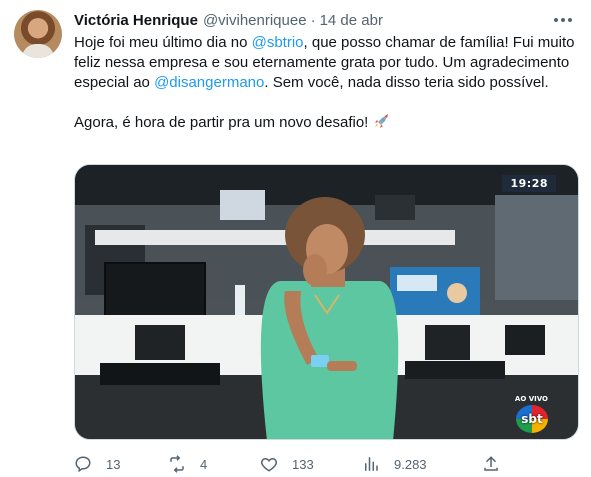 This screenshot has width=591, height=477. What do you see at coordinates (177, 464) in the screenshot?
I see `retweet-icon` at bounding box center [177, 464].